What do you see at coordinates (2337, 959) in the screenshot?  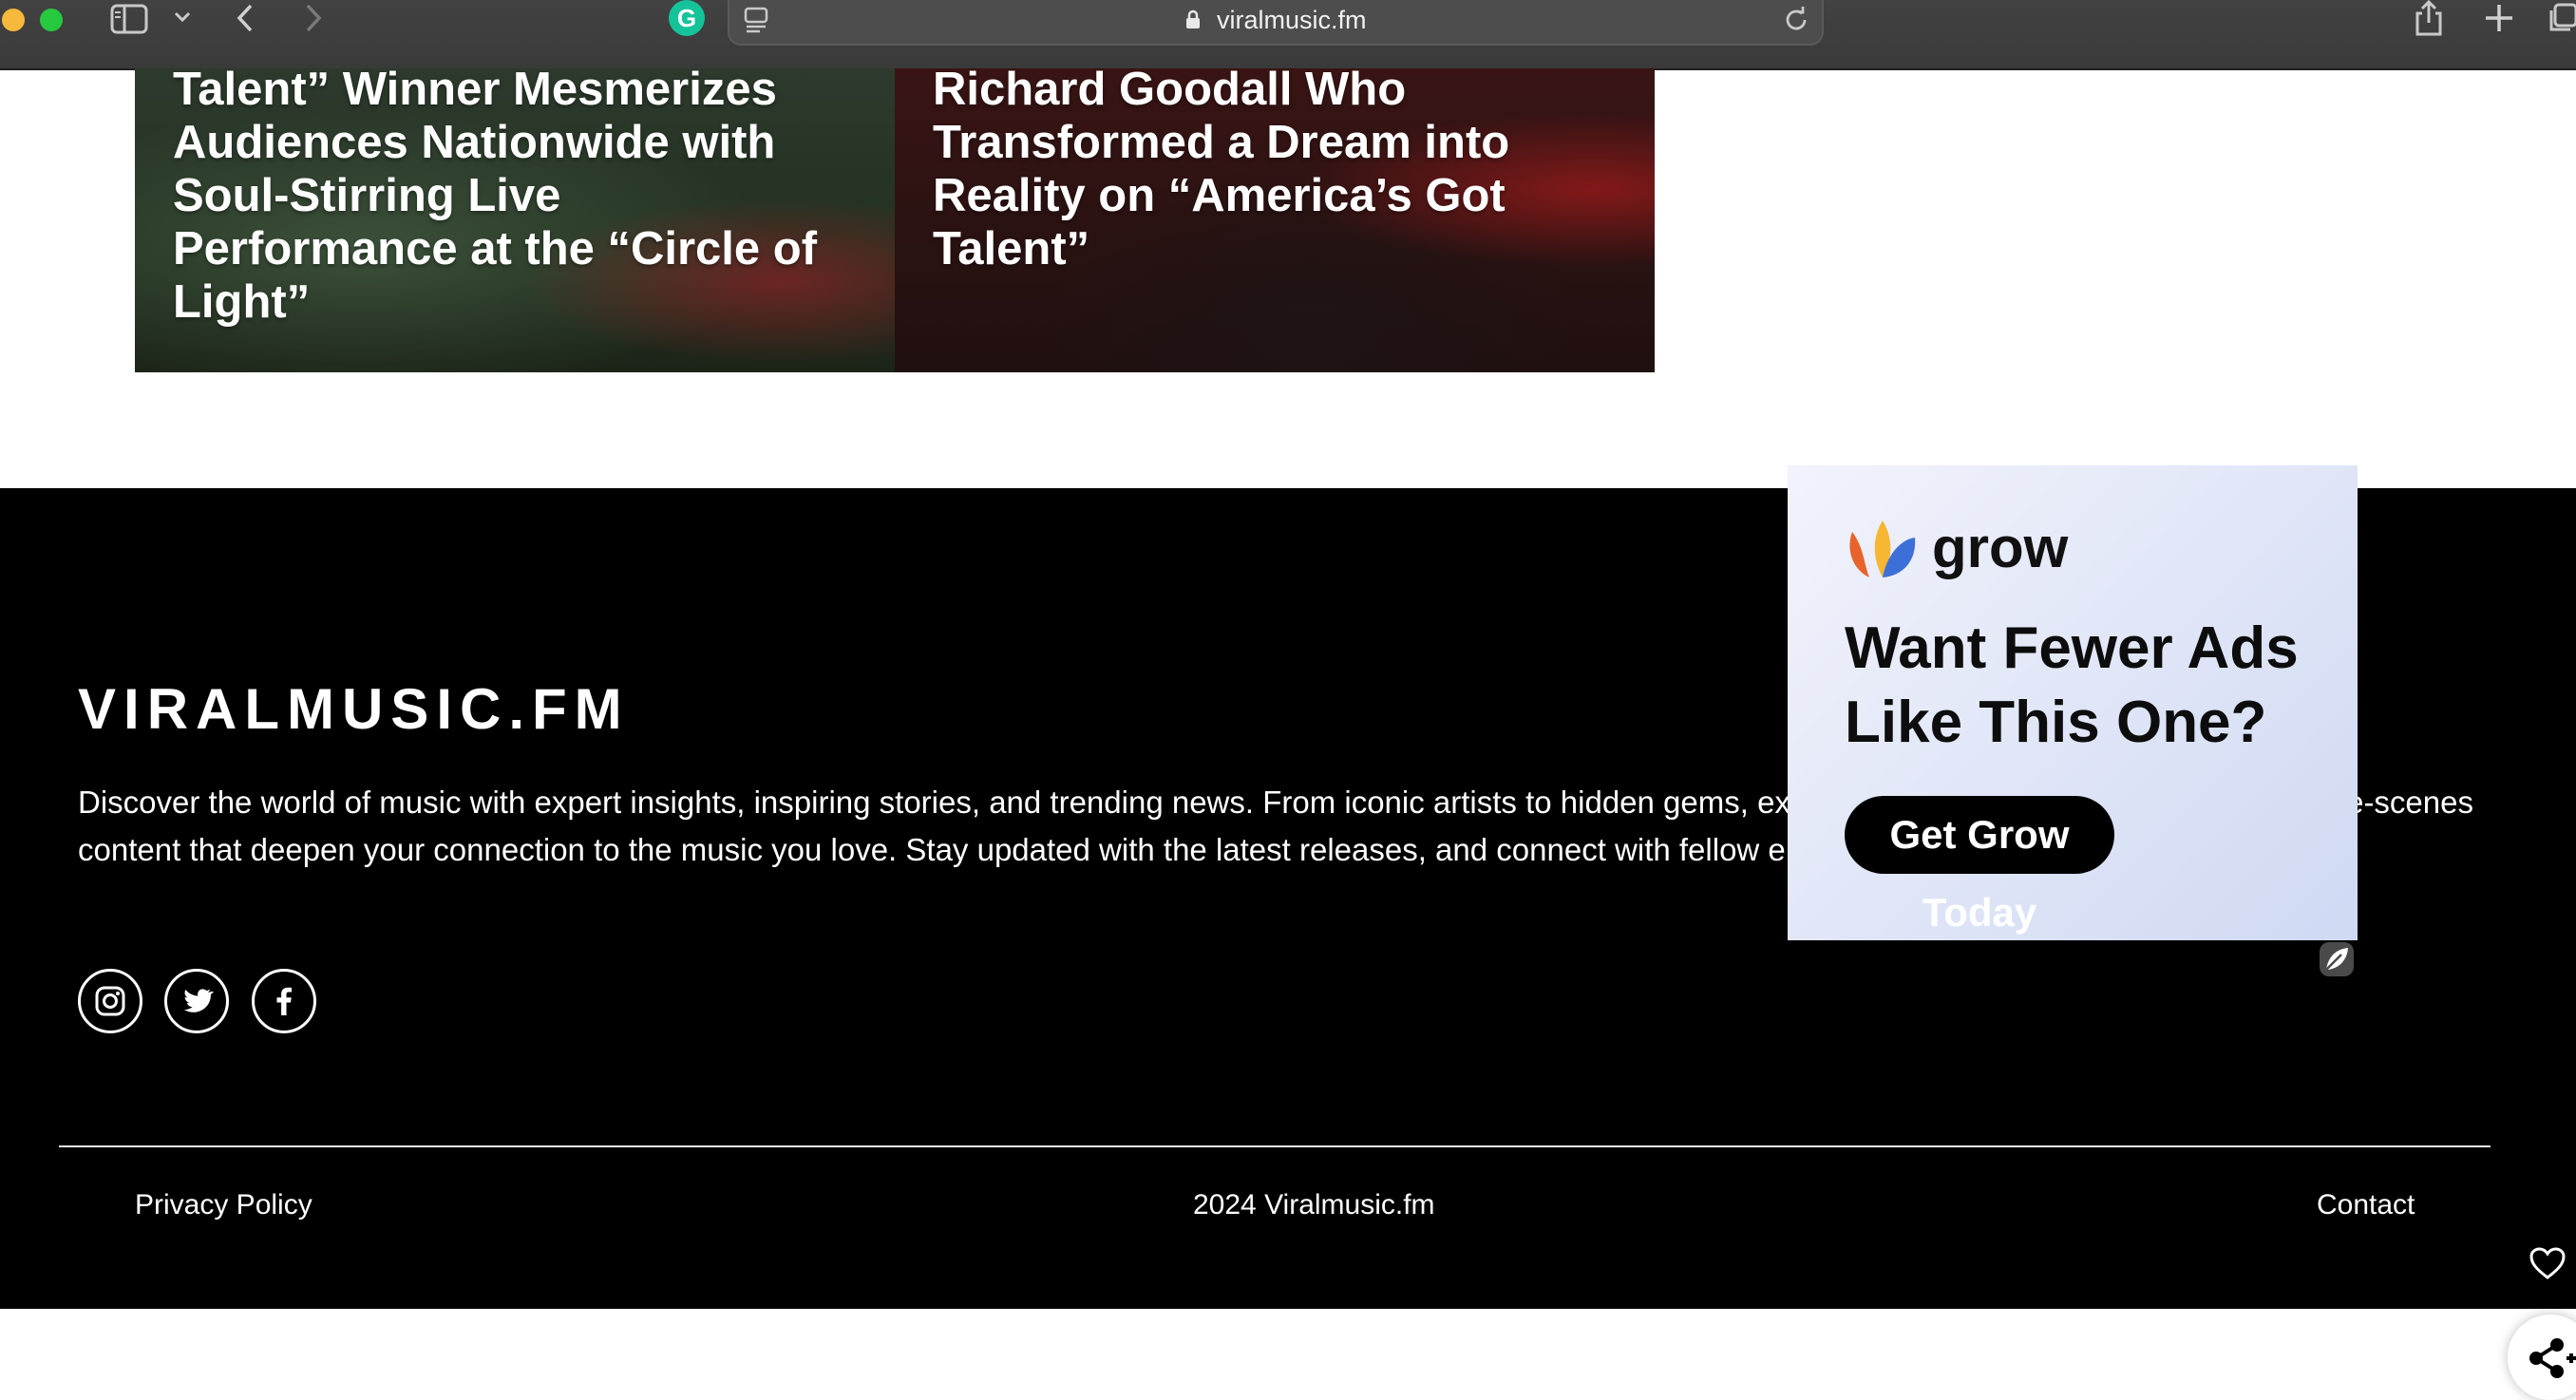 I see `leaf-icon` at bounding box center [2337, 959].